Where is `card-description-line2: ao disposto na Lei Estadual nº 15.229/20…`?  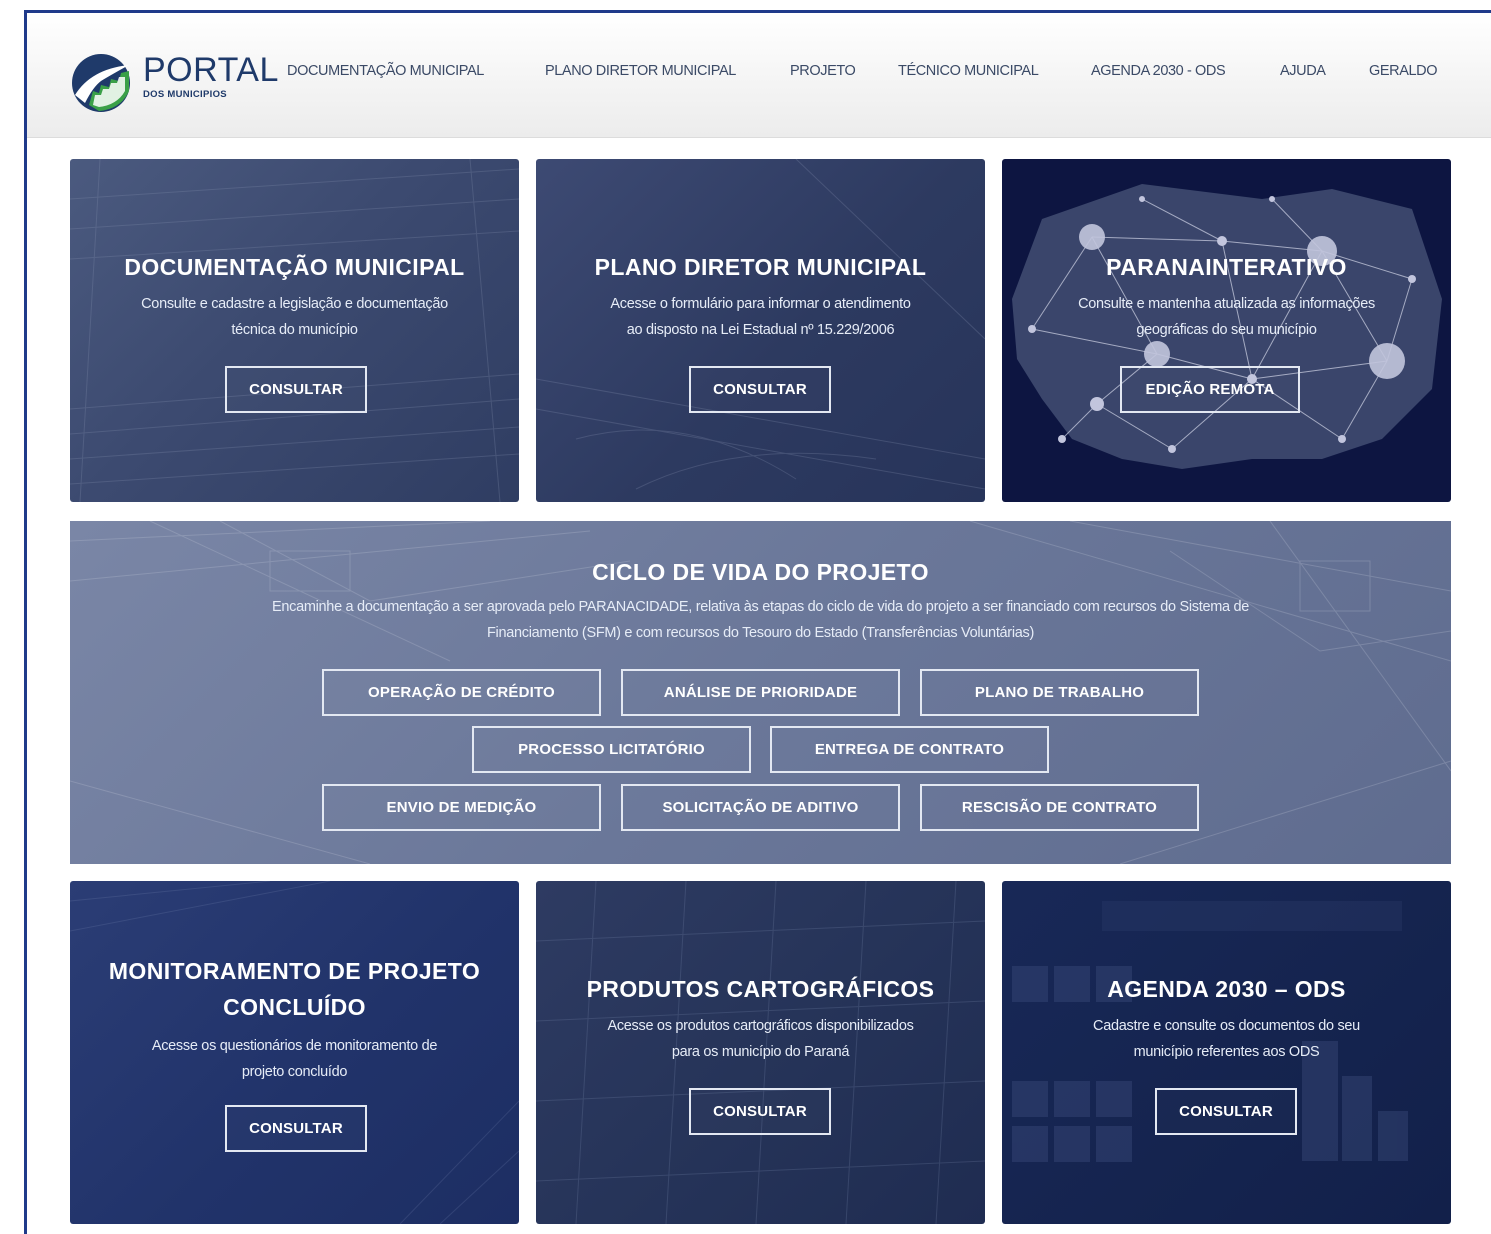
card-description-line2: ao disposto na Lei Estadual nº 15.229/20… is located at coordinates (760, 330).